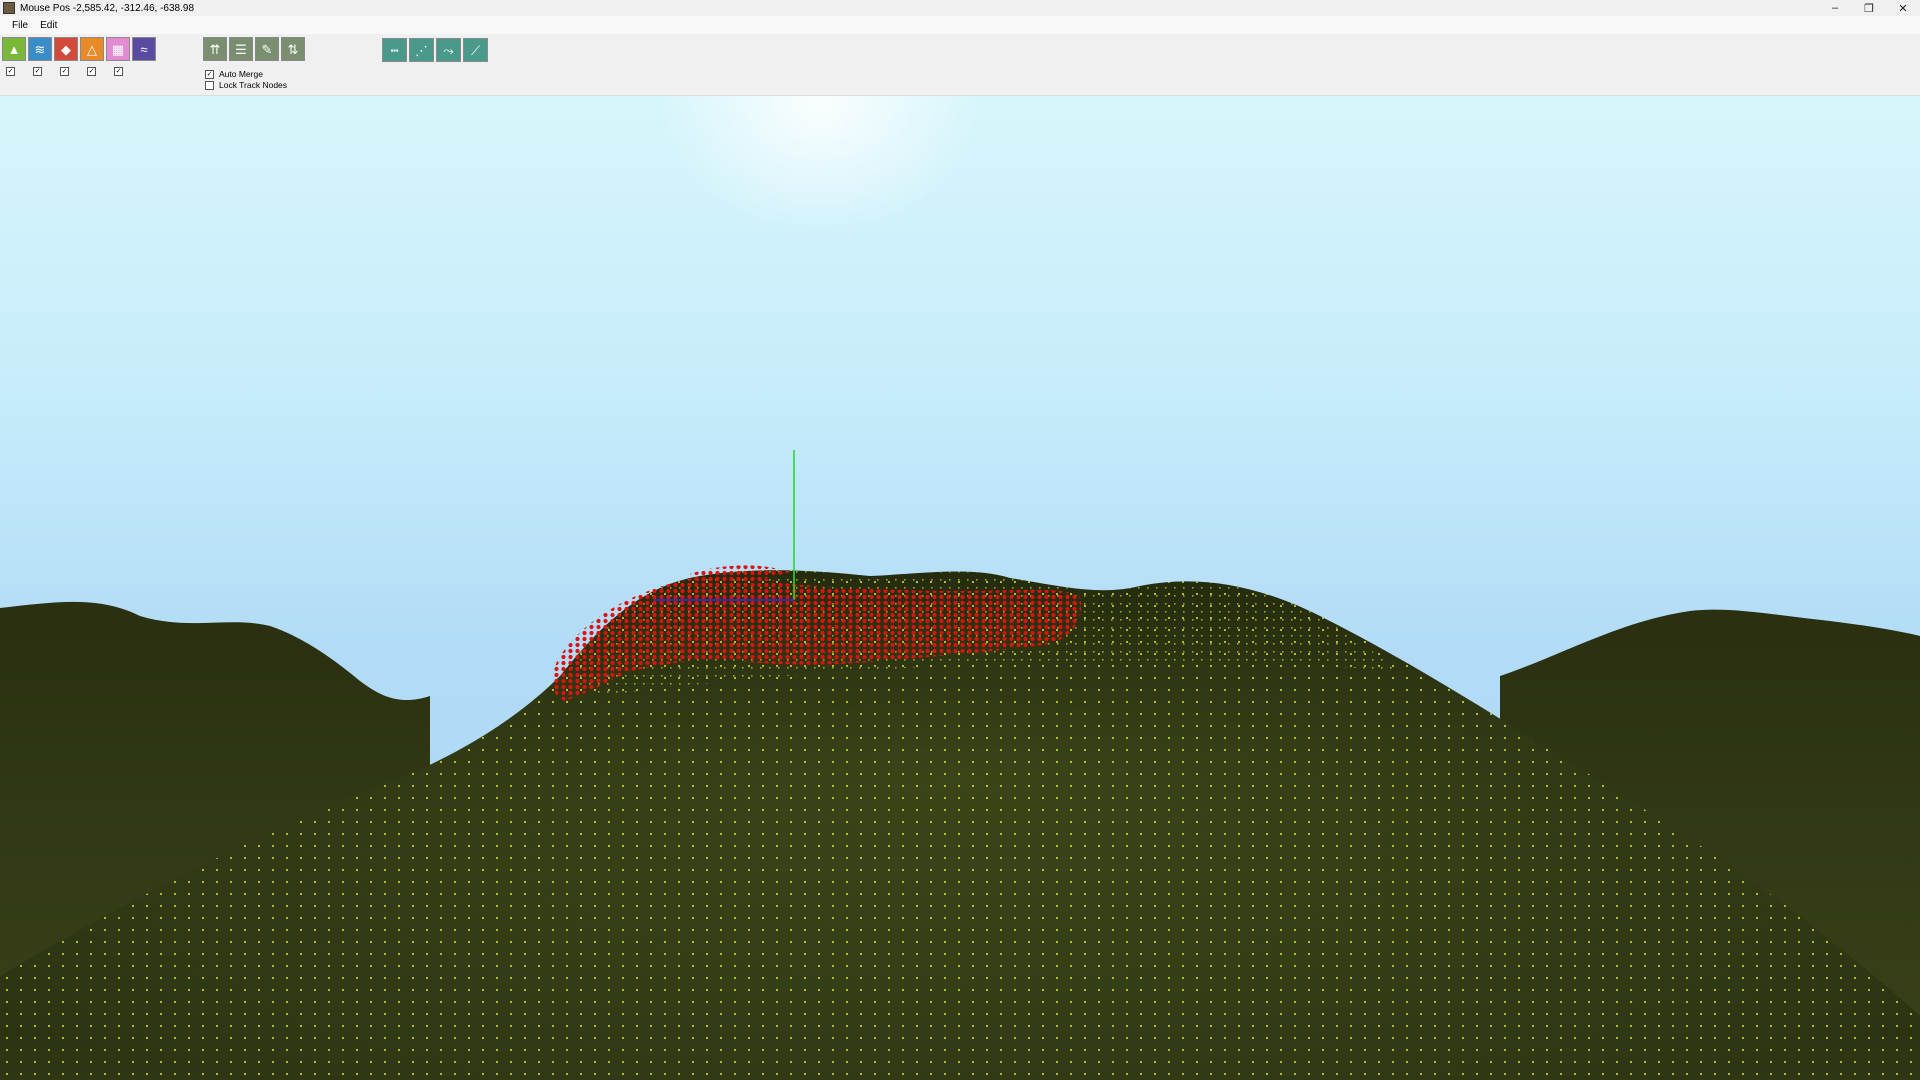 The width and height of the screenshot is (1920, 1080). I want to click on track-curve-button: ⤳, so click(448, 50).